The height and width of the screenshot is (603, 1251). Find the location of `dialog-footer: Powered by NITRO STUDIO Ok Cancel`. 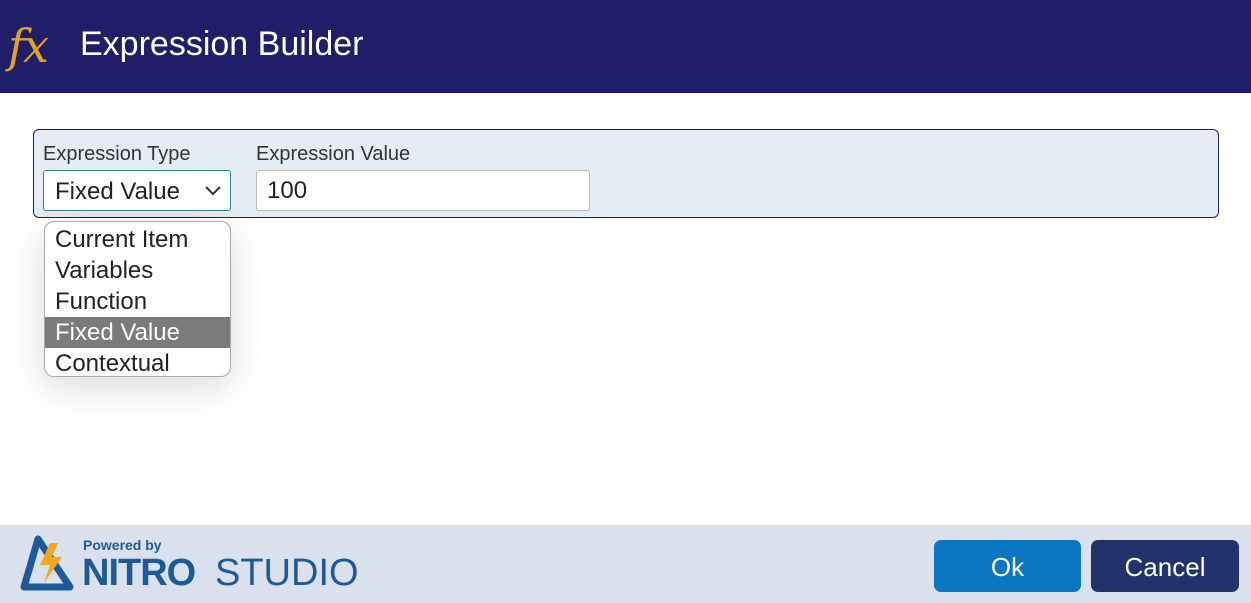

dialog-footer: Powered by NITRO STUDIO Ok Cancel is located at coordinates (625, 564).